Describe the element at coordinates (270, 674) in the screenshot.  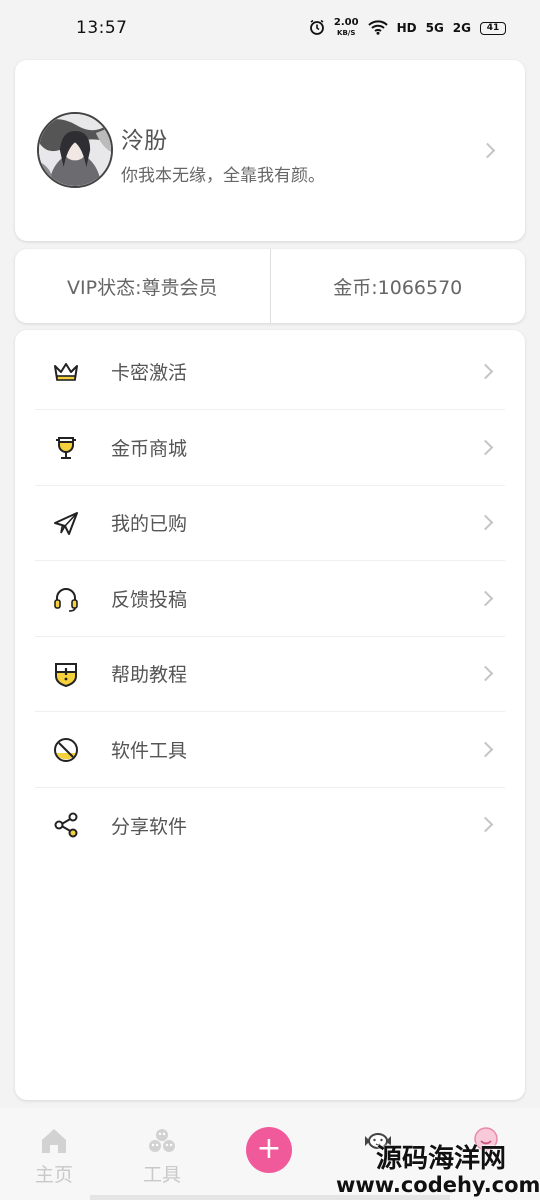
I see `menu-item-help: 帮助教程` at that location.